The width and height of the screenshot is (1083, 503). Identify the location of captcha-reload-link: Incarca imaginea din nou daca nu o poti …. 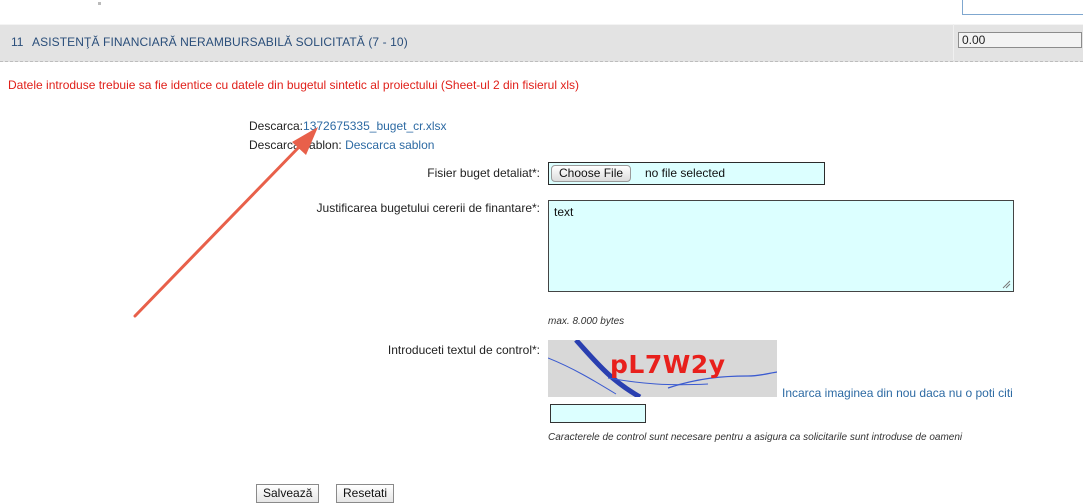
(897, 393).